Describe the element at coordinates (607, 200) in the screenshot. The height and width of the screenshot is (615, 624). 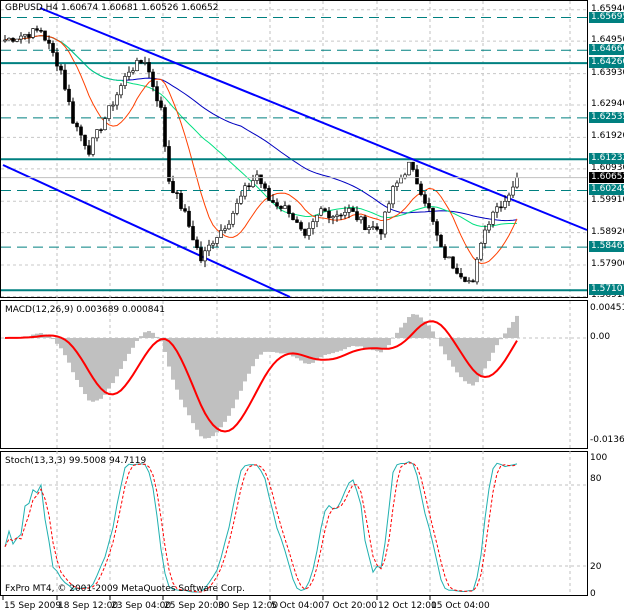
I see `price-axis-label: 1.59910` at that location.